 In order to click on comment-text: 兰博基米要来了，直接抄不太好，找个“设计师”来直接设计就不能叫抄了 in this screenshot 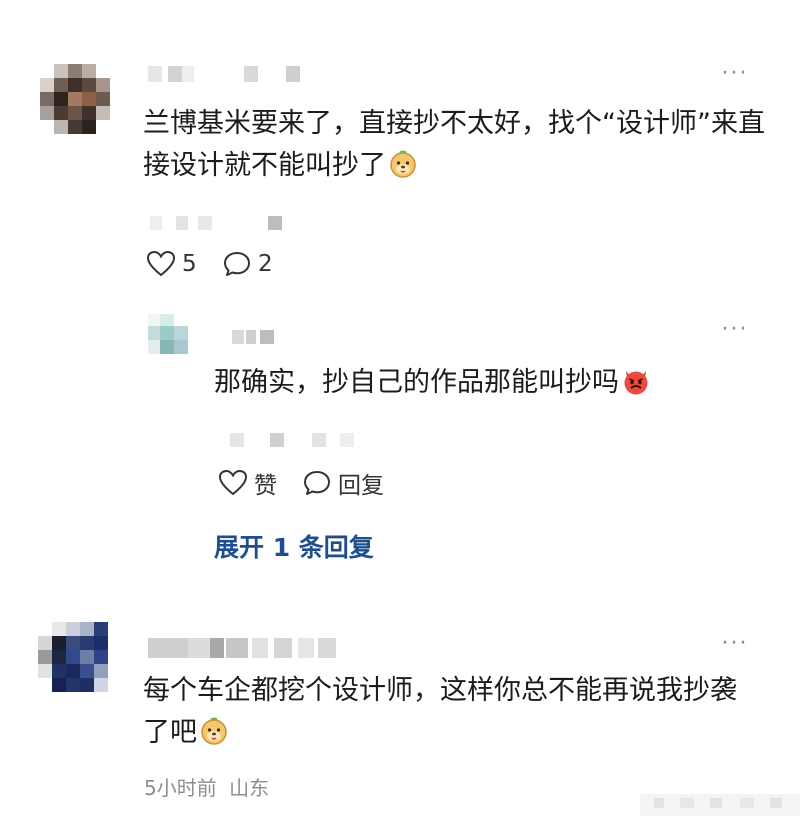, I will do `click(458, 147)`.